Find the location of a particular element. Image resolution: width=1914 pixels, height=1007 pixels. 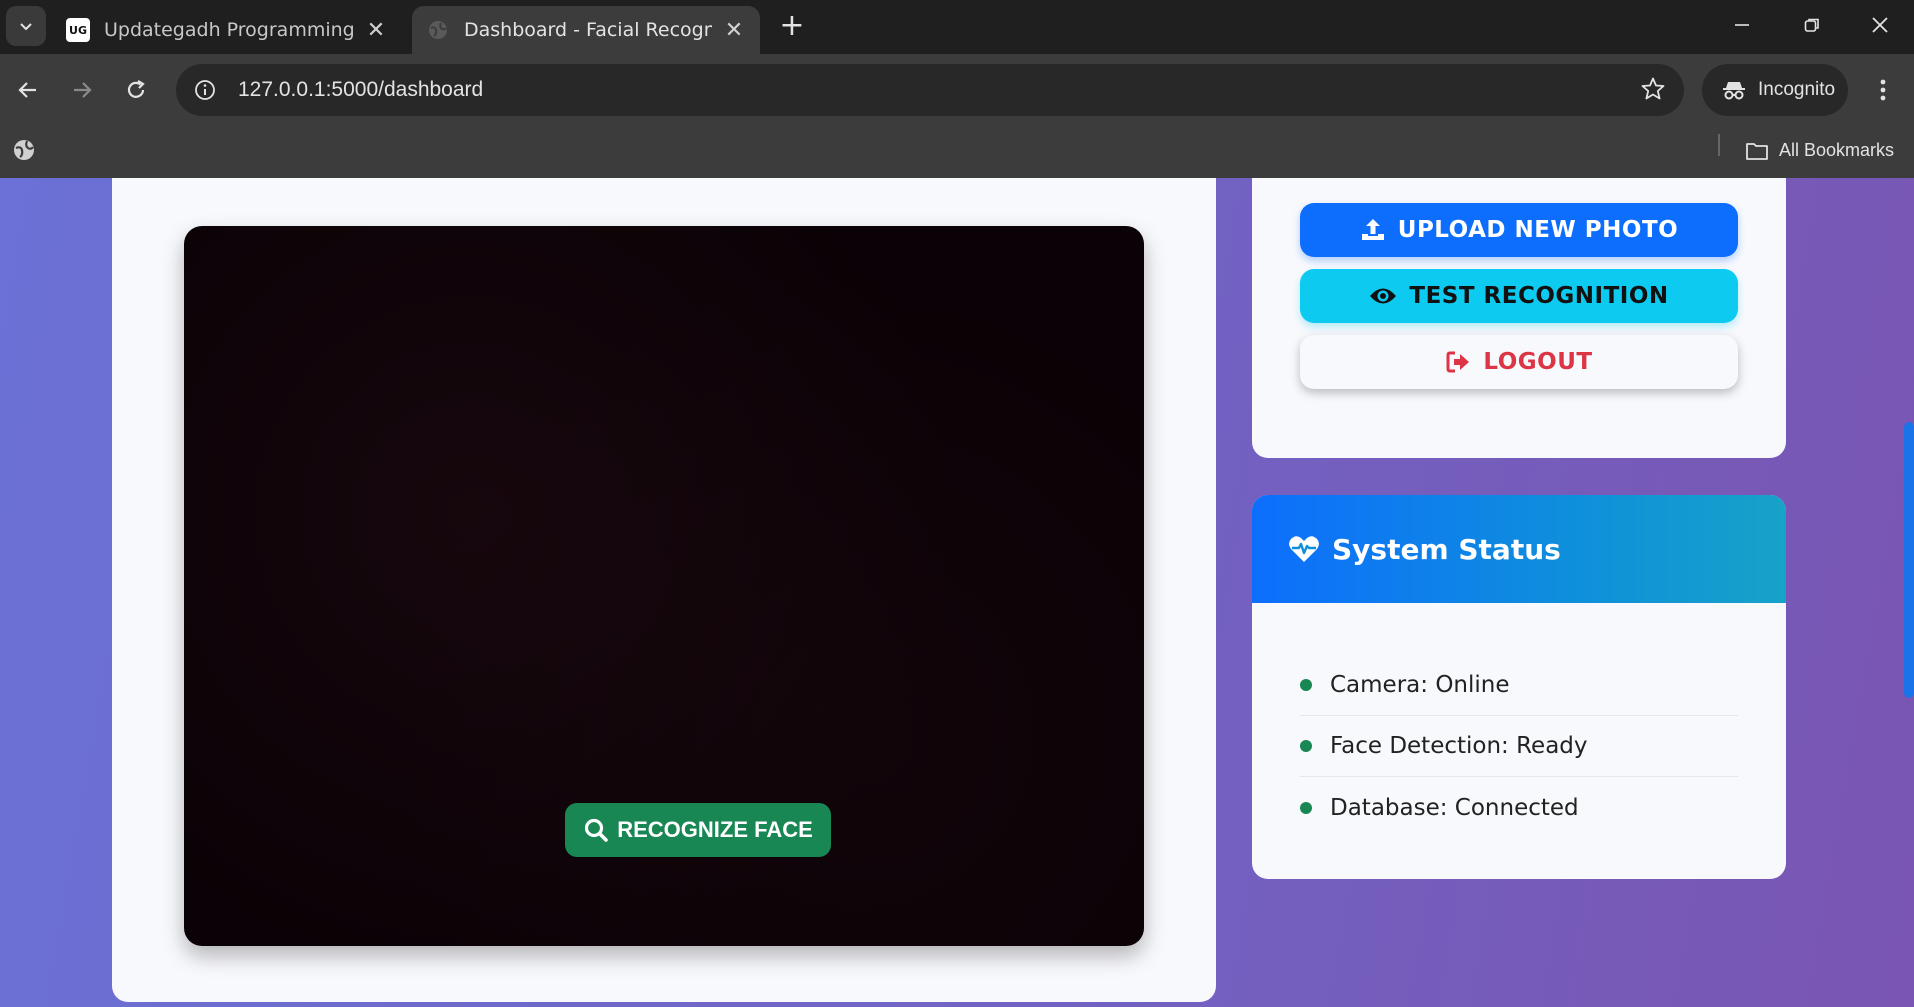

upload-label: UPLOAD NEW PHOTO is located at coordinates (1538, 230).